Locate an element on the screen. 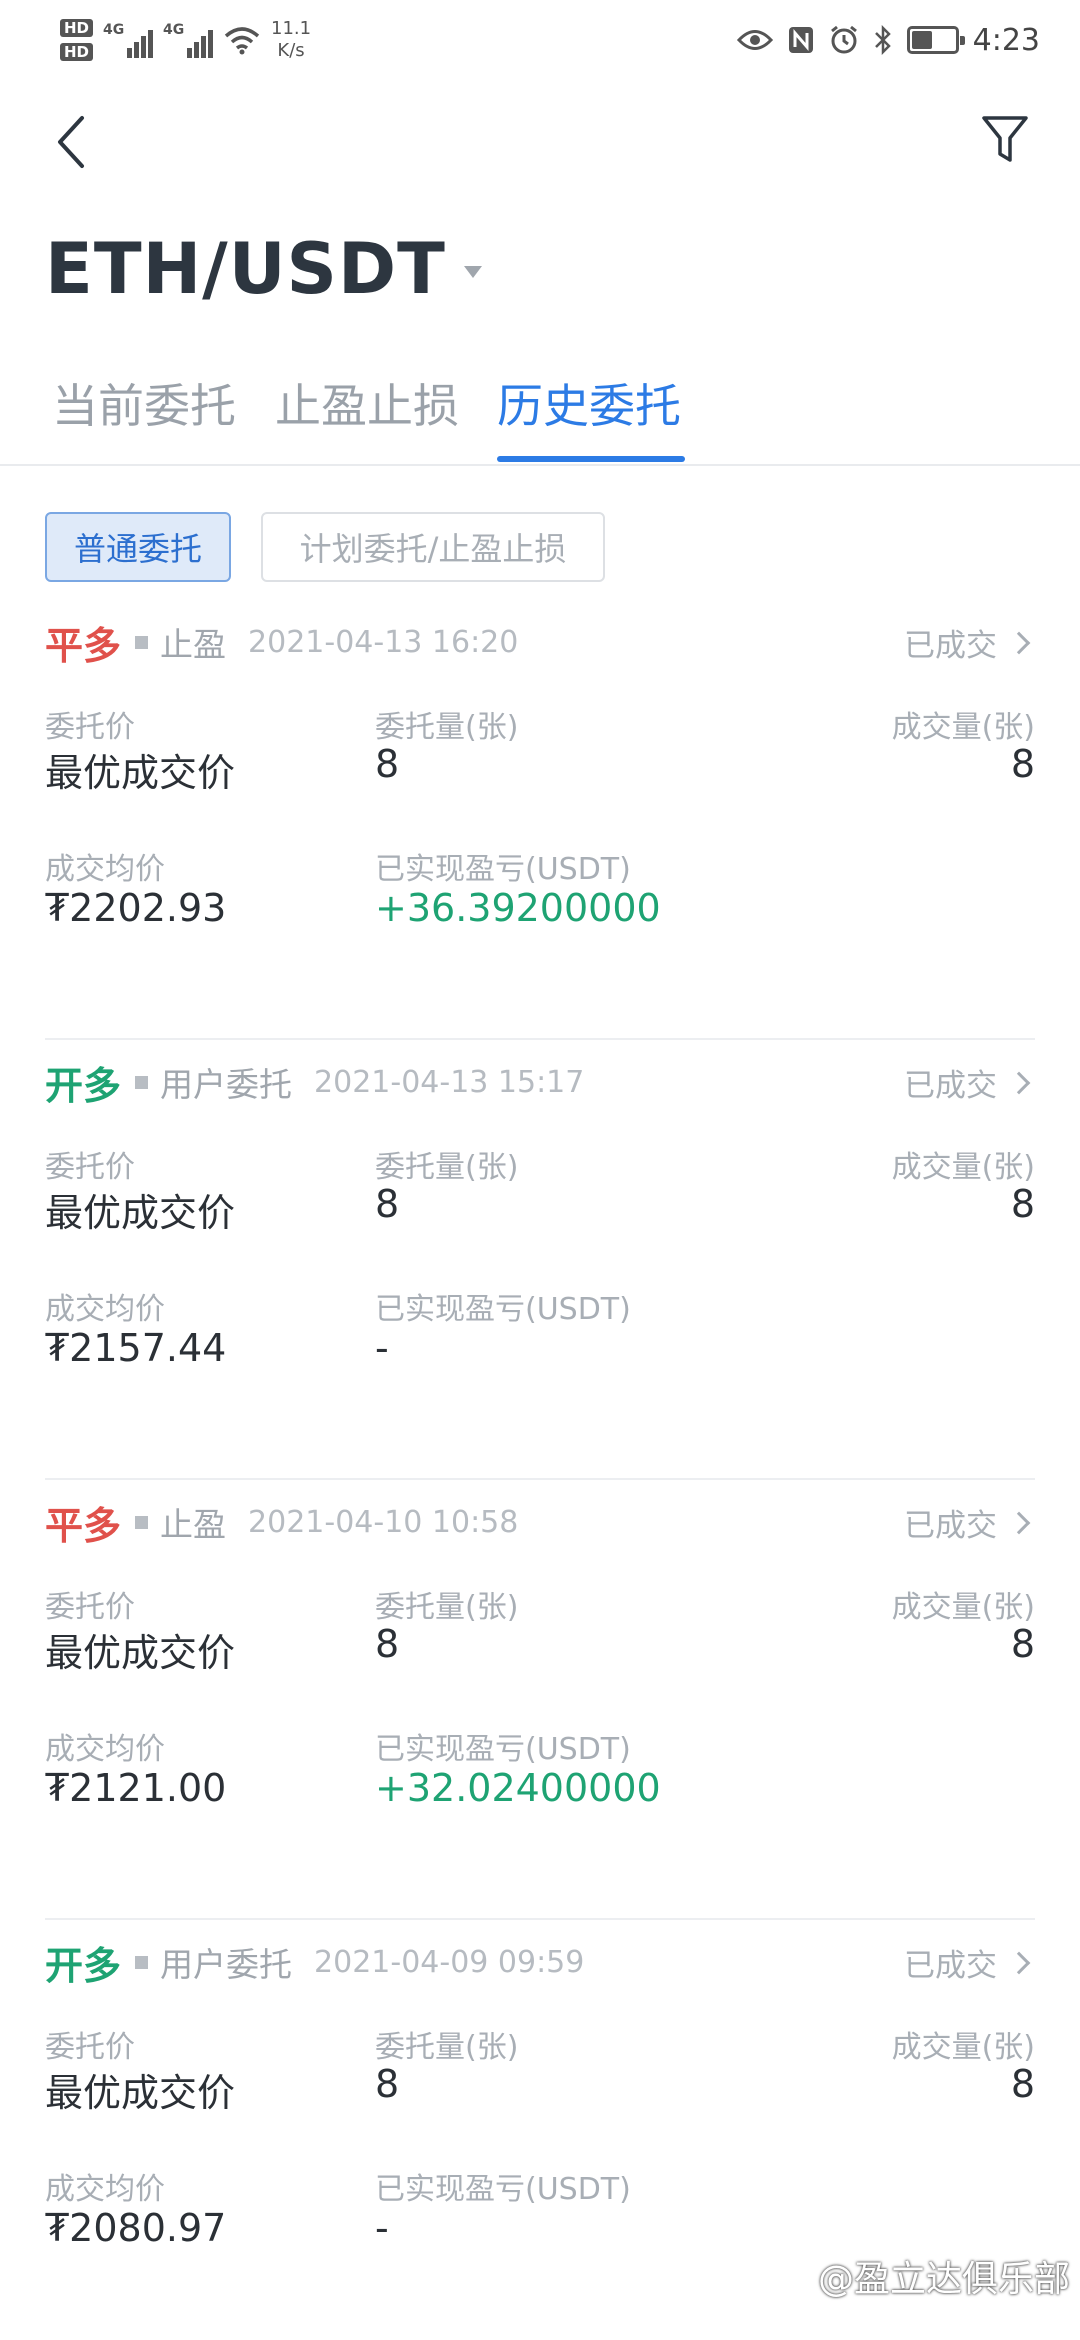 Image resolution: width=1080 pixels, height=2340 pixels. eye-icon is located at coordinates (754, 40).